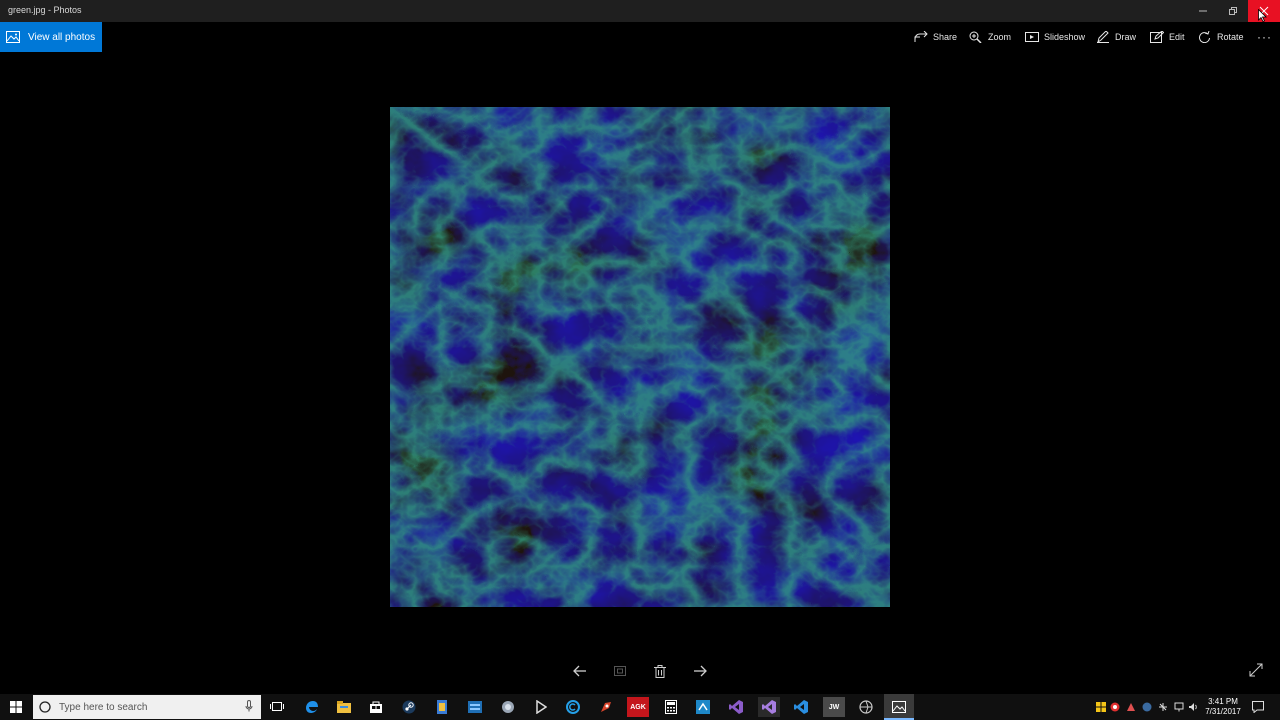 The height and width of the screenshot is (720, 1280). I want to click on zoom-label: Zoom, so click(1000, 37).